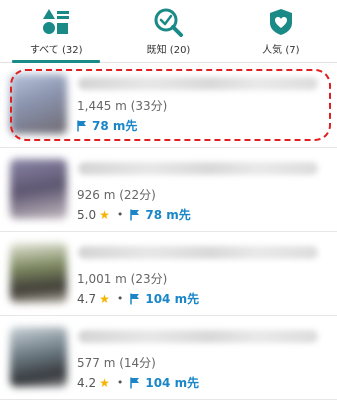 This screenshot has width=337, height=400. I want to click on tab-all: すべて (32), so click(56, 31).